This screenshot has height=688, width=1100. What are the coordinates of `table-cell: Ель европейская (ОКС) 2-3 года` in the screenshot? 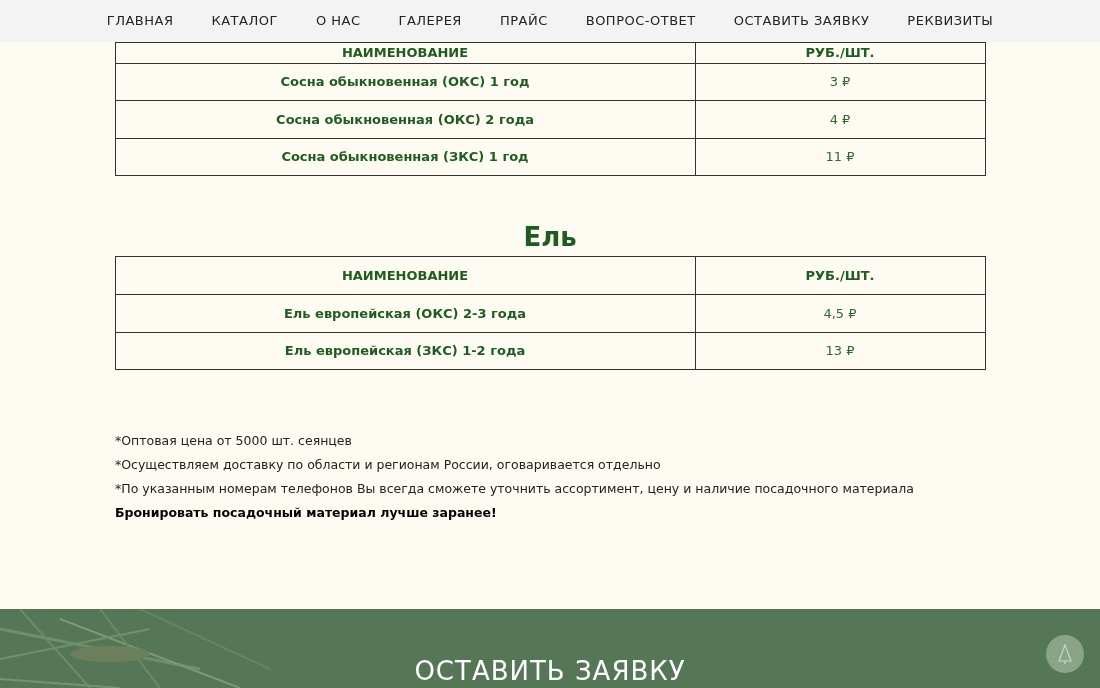 It's located at (405, 313).